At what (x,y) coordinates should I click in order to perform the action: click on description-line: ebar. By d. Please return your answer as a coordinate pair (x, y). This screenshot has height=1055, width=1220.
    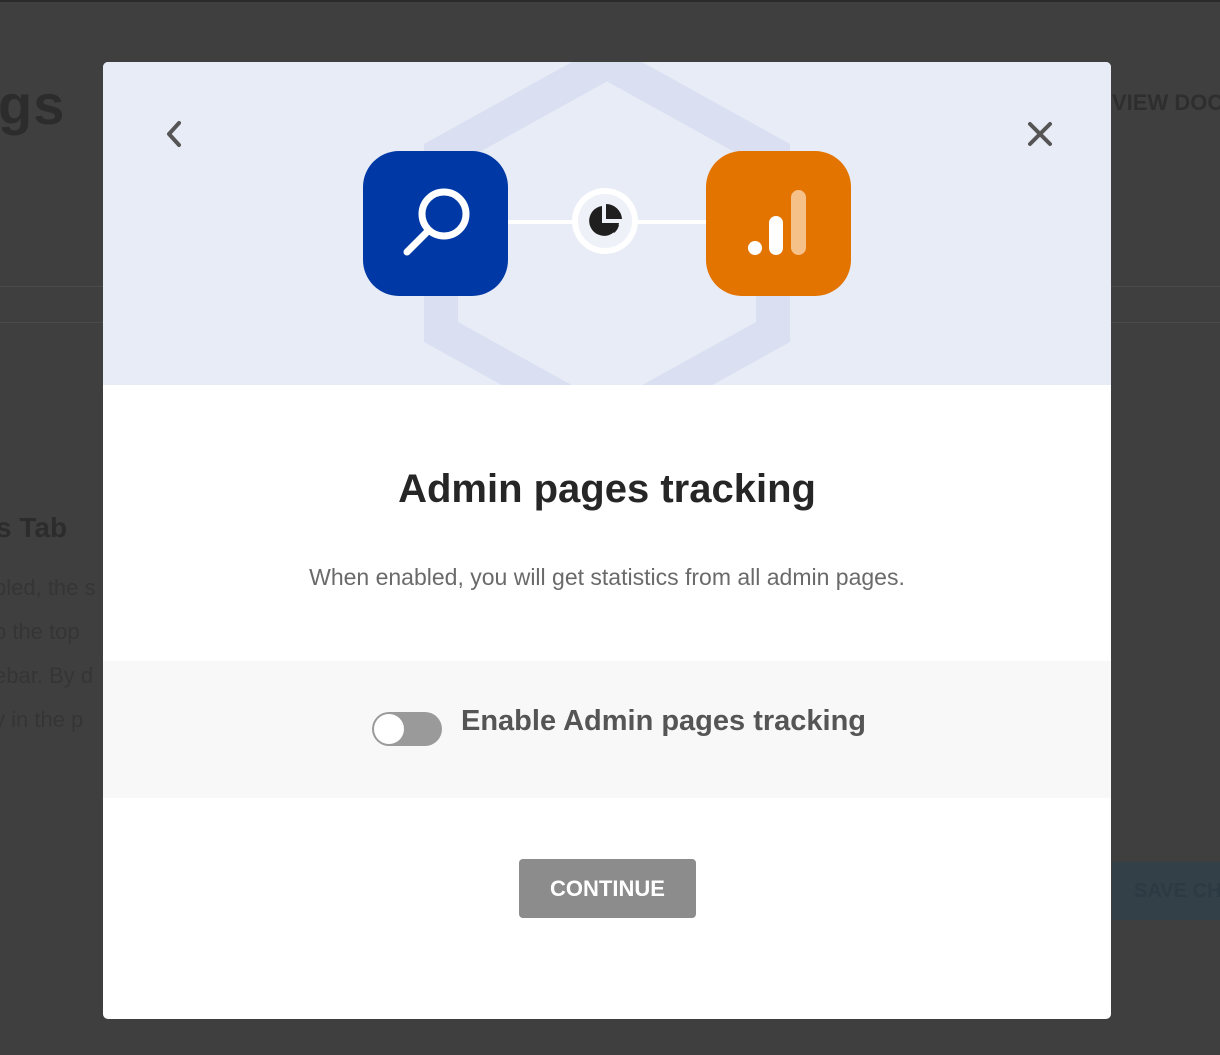
    Looking at the image, I should click on (47, 675).